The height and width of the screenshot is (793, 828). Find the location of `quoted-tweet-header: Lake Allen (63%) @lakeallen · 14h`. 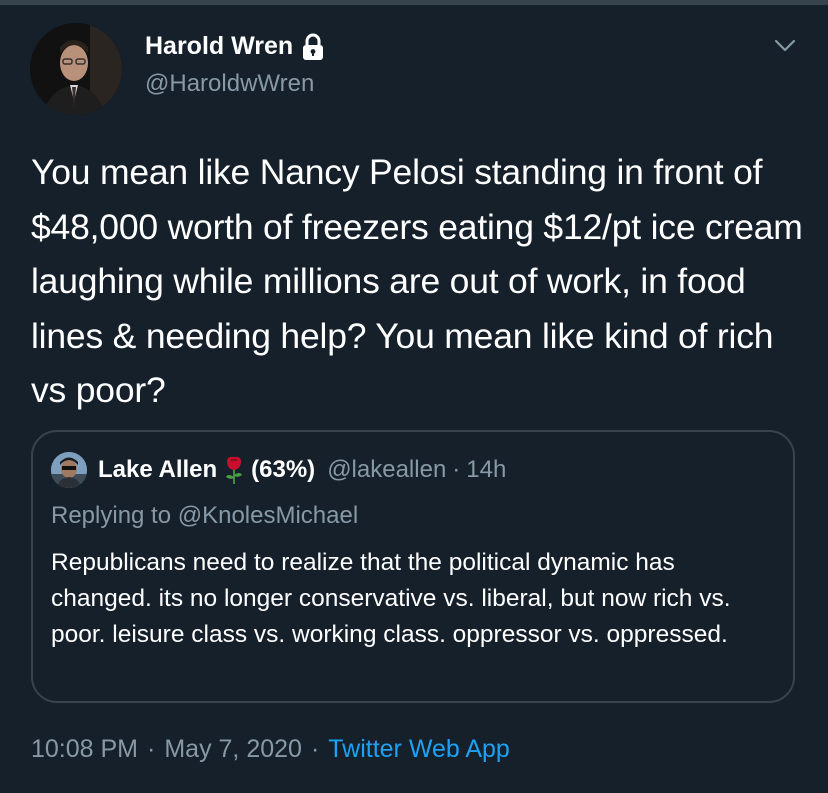

quoted-tweet-header: Lake Allen (63%) @lakeallen · 14h is located at coordinates (278, 470).